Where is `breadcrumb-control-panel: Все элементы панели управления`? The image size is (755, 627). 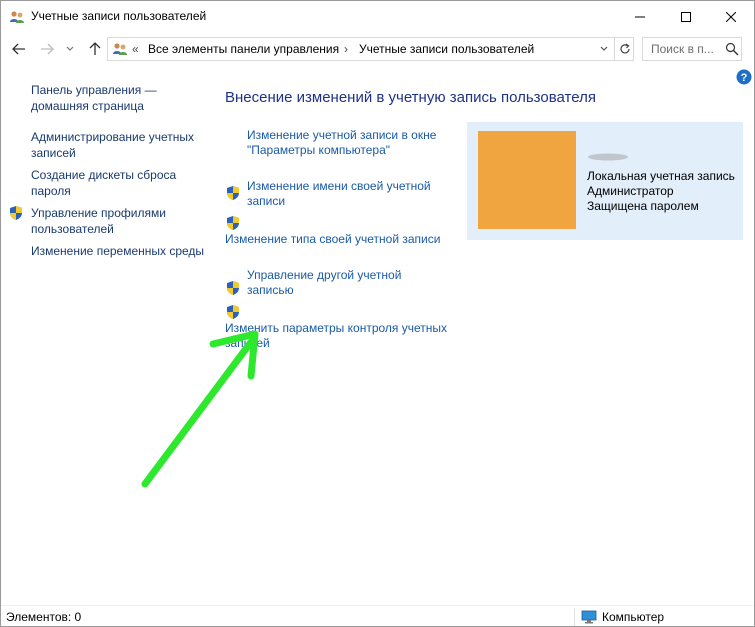
breadcrumb-control-panel: Все элементы панели управления is located at coordinates (243, 49).